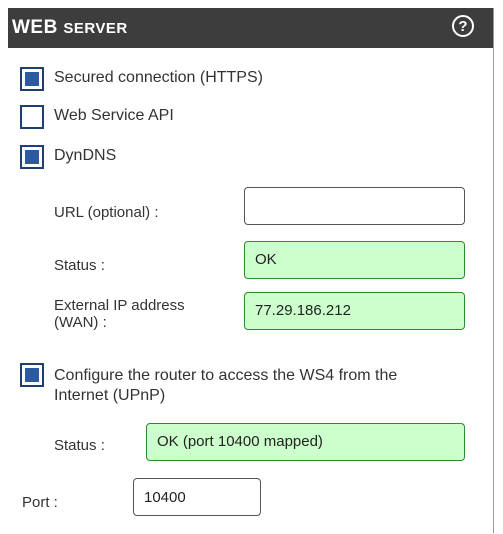 The image size is (503, 534). Describe the element at coordinates (354, 311) in the screenshot. I see `external-ip-value: 77.29.186.212` at that location.